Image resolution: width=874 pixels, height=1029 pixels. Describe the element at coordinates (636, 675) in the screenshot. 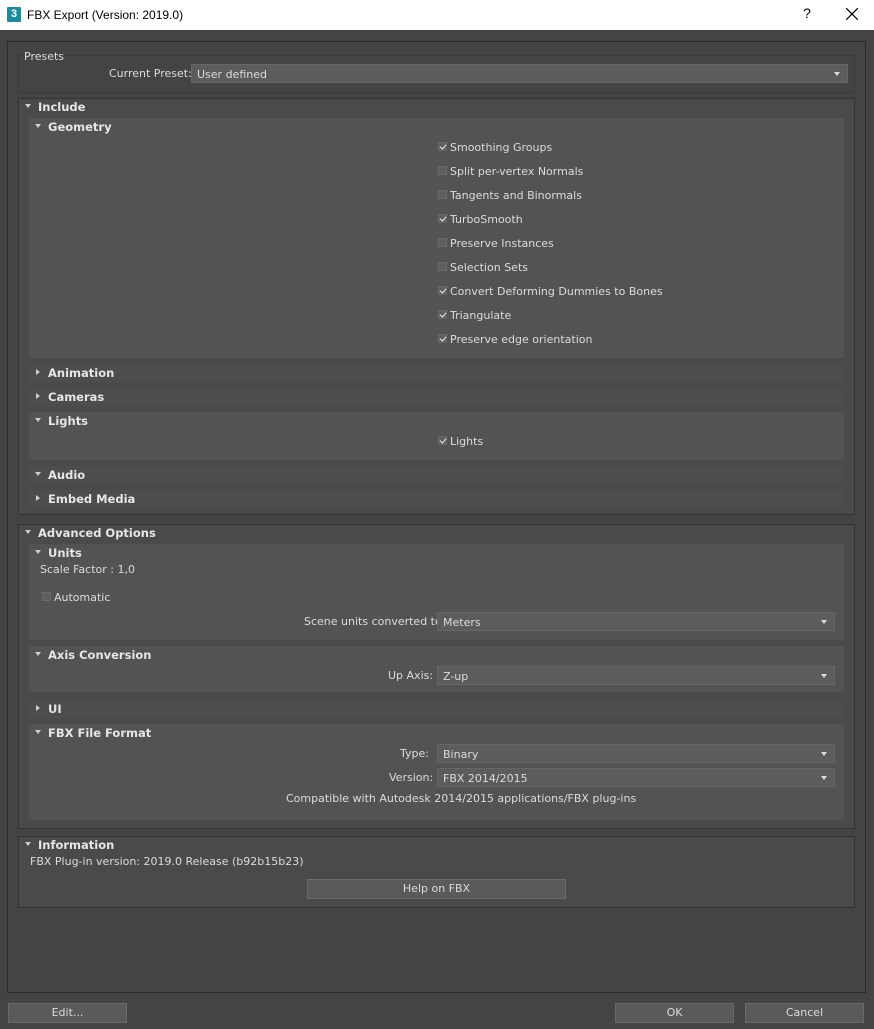

I see `up-axis-dropdown: Z-up` at that location.